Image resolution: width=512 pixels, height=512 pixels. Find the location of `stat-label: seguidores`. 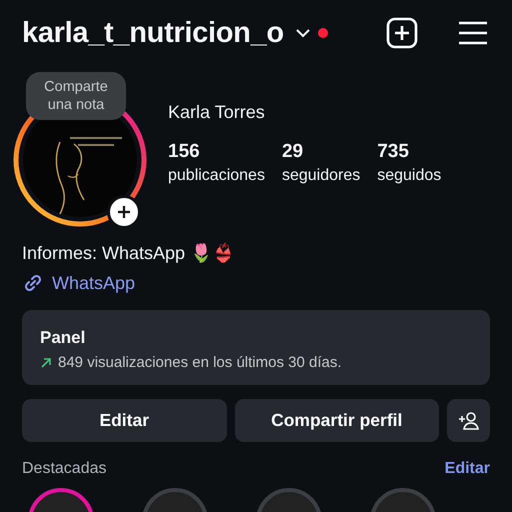

stat-label: seguidores is located at coordinates (321, 176).